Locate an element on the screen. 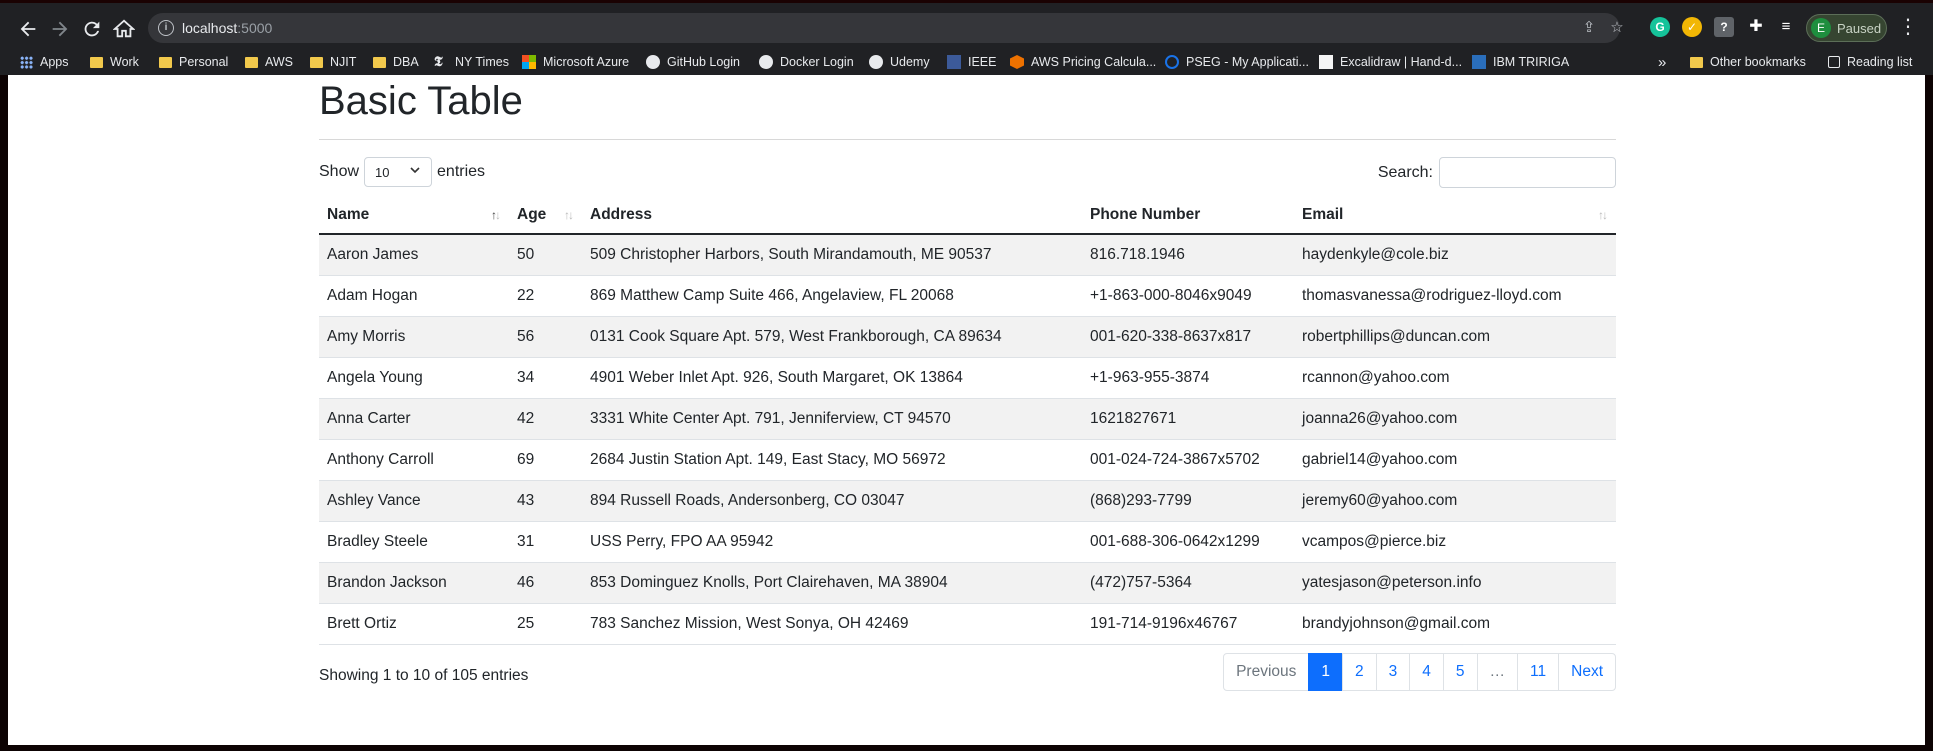 This screenshot has height=751, width=1933. microsoft-icon is located at coordinates (529, 62).